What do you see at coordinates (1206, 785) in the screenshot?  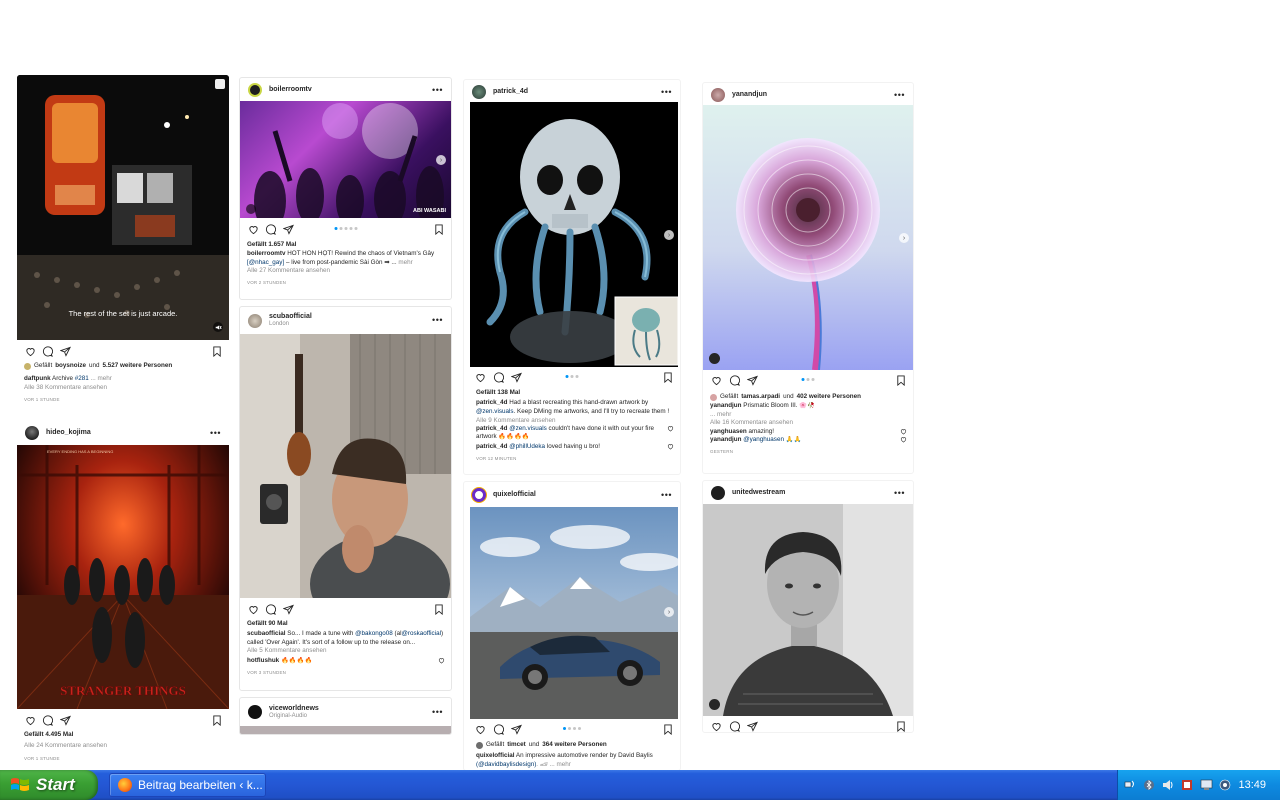 I see `display-icon` at bounding box center [1206, 785].